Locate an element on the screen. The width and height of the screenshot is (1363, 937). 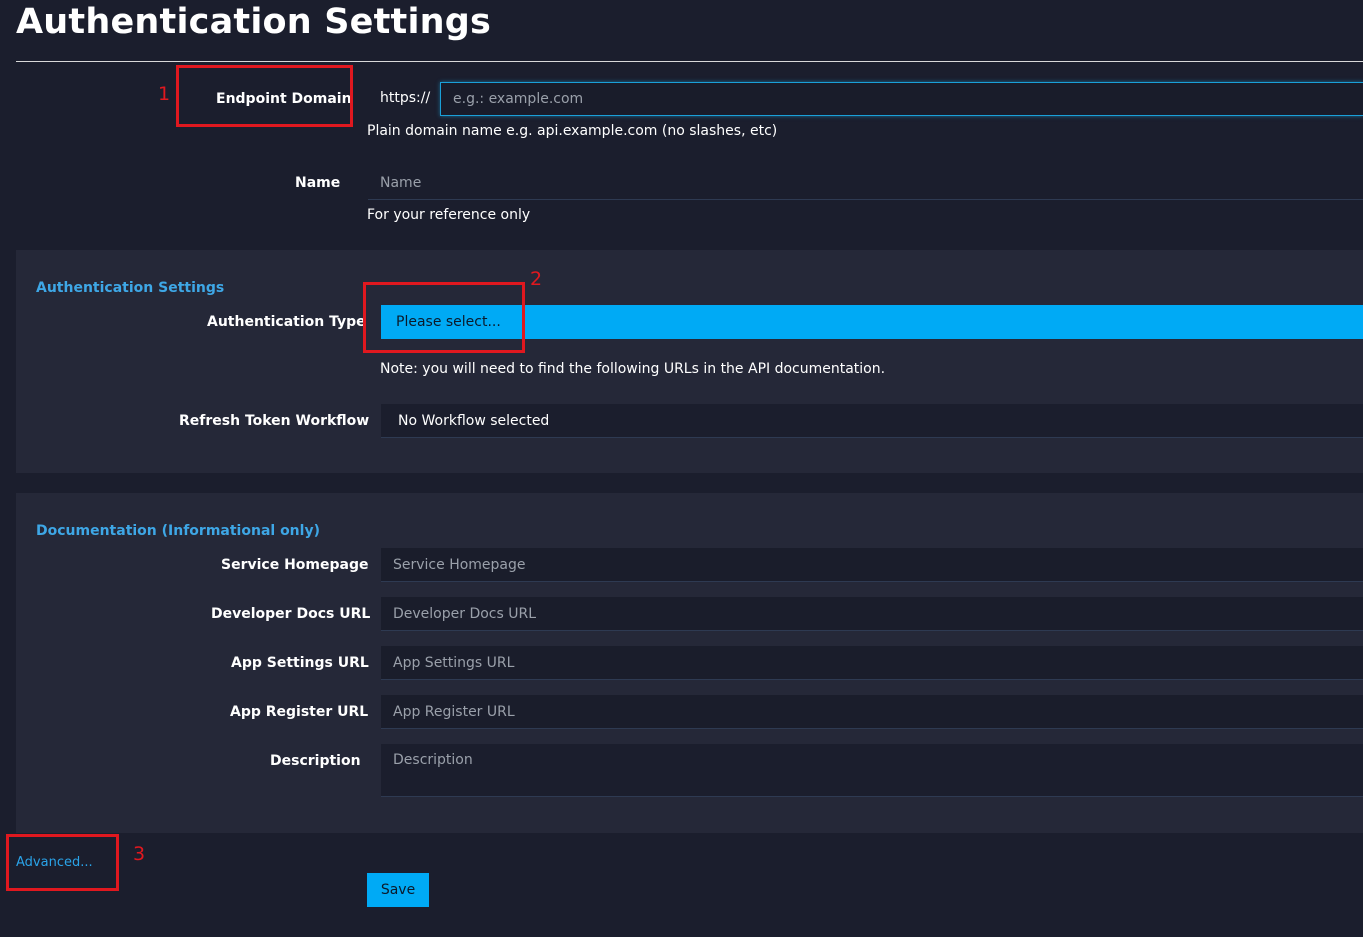
developer-docs-url-input is located at coordinates (872, 614).